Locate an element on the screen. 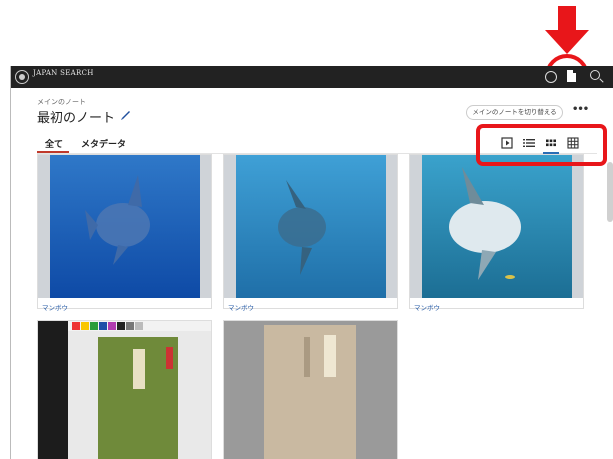  page-title: 最初のノート is located at coordinates (76, 118).